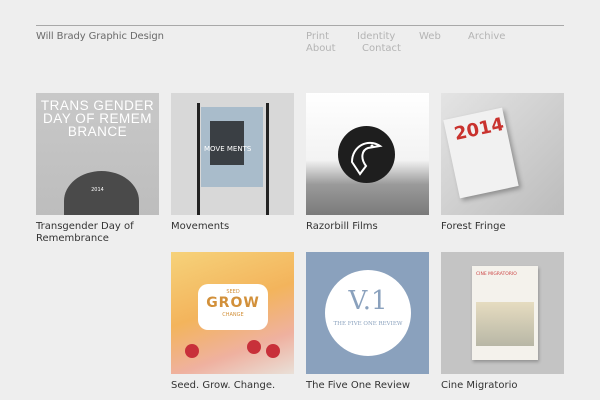 This screenshot has width=600, height=400. I want to click on project-title: Cine Migratorio, so click(503, 386).